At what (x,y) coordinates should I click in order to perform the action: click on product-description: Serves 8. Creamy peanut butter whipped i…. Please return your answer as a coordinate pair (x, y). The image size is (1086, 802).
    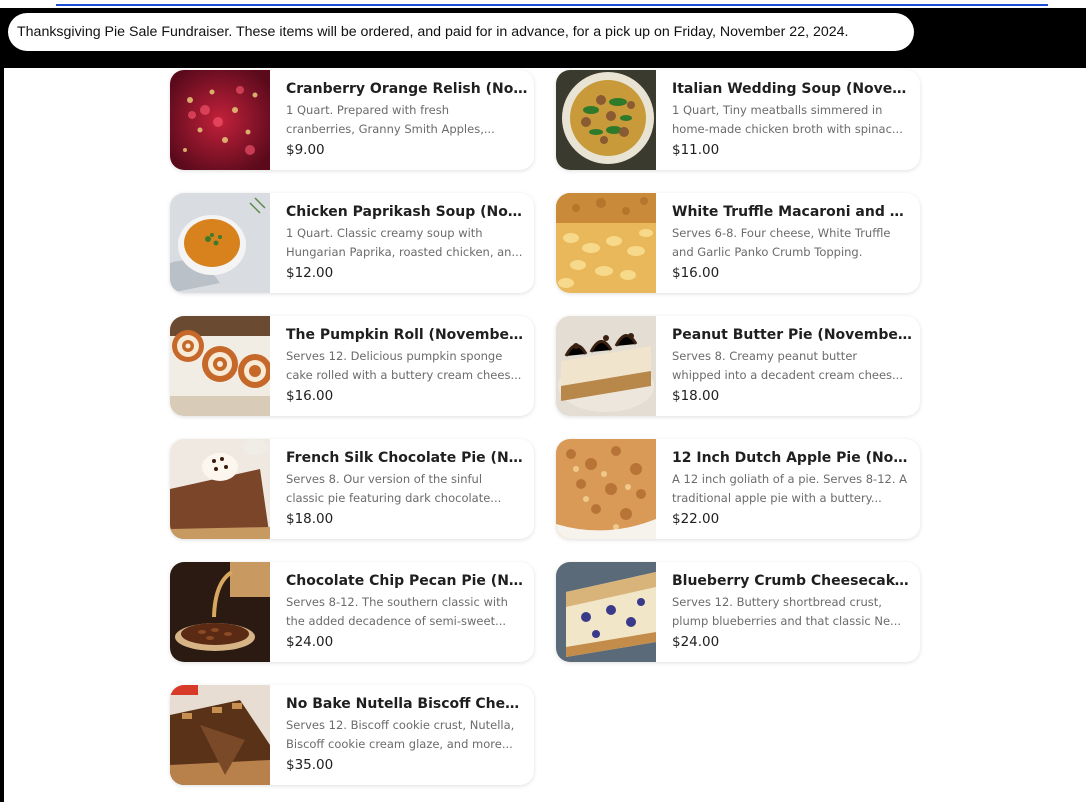
    Looking at the image, I should click on (793, 366).